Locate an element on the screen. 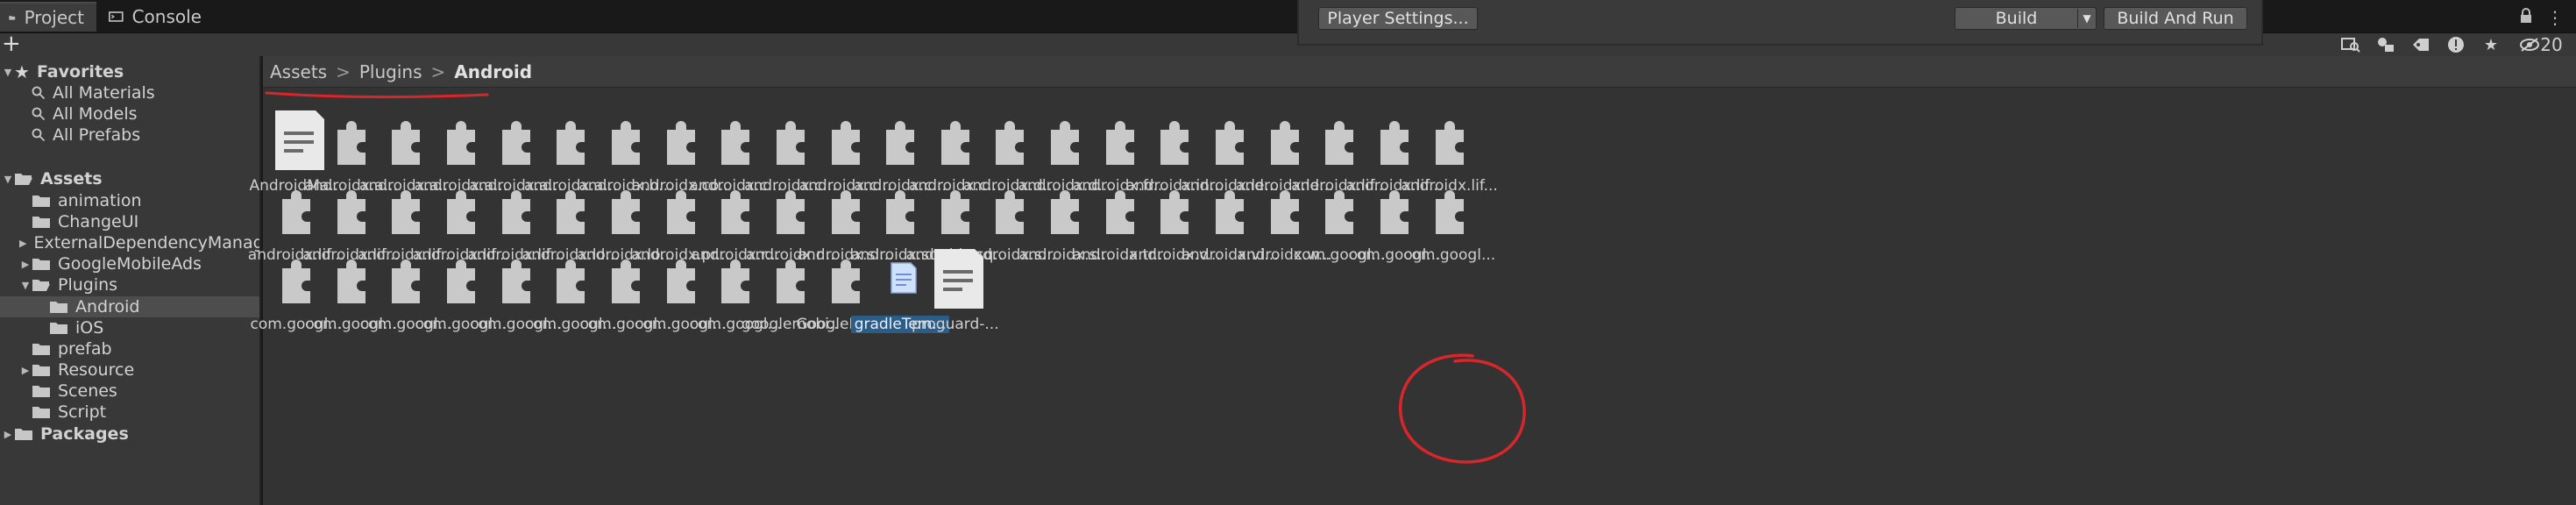  annotation-circle is located at coordinates (1463, 408).